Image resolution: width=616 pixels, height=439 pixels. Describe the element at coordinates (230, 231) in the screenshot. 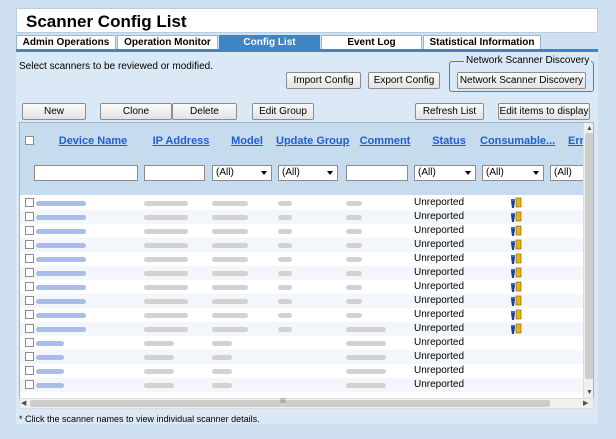

I see `model-cell` at that location.